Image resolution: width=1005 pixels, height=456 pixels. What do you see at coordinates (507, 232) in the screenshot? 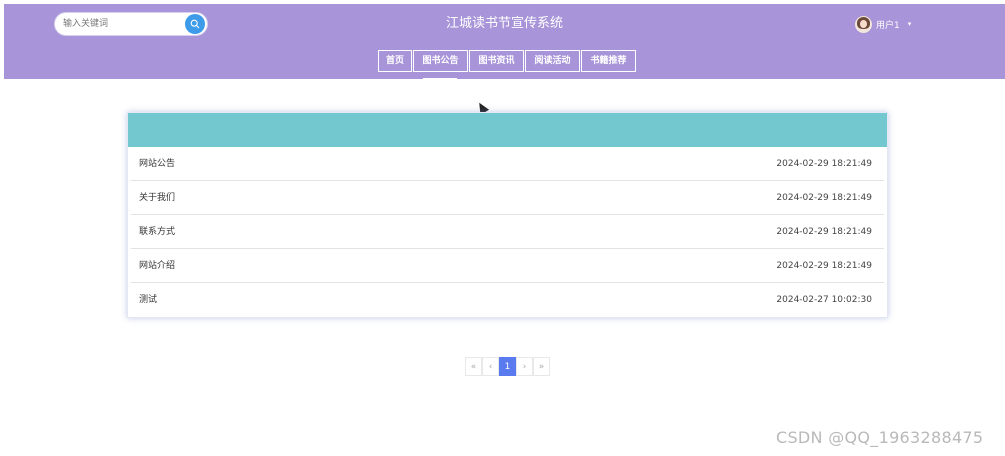
I see `list-item: 联系方式 2024-02-29 18:21:49` at bounding box center [507, 232].